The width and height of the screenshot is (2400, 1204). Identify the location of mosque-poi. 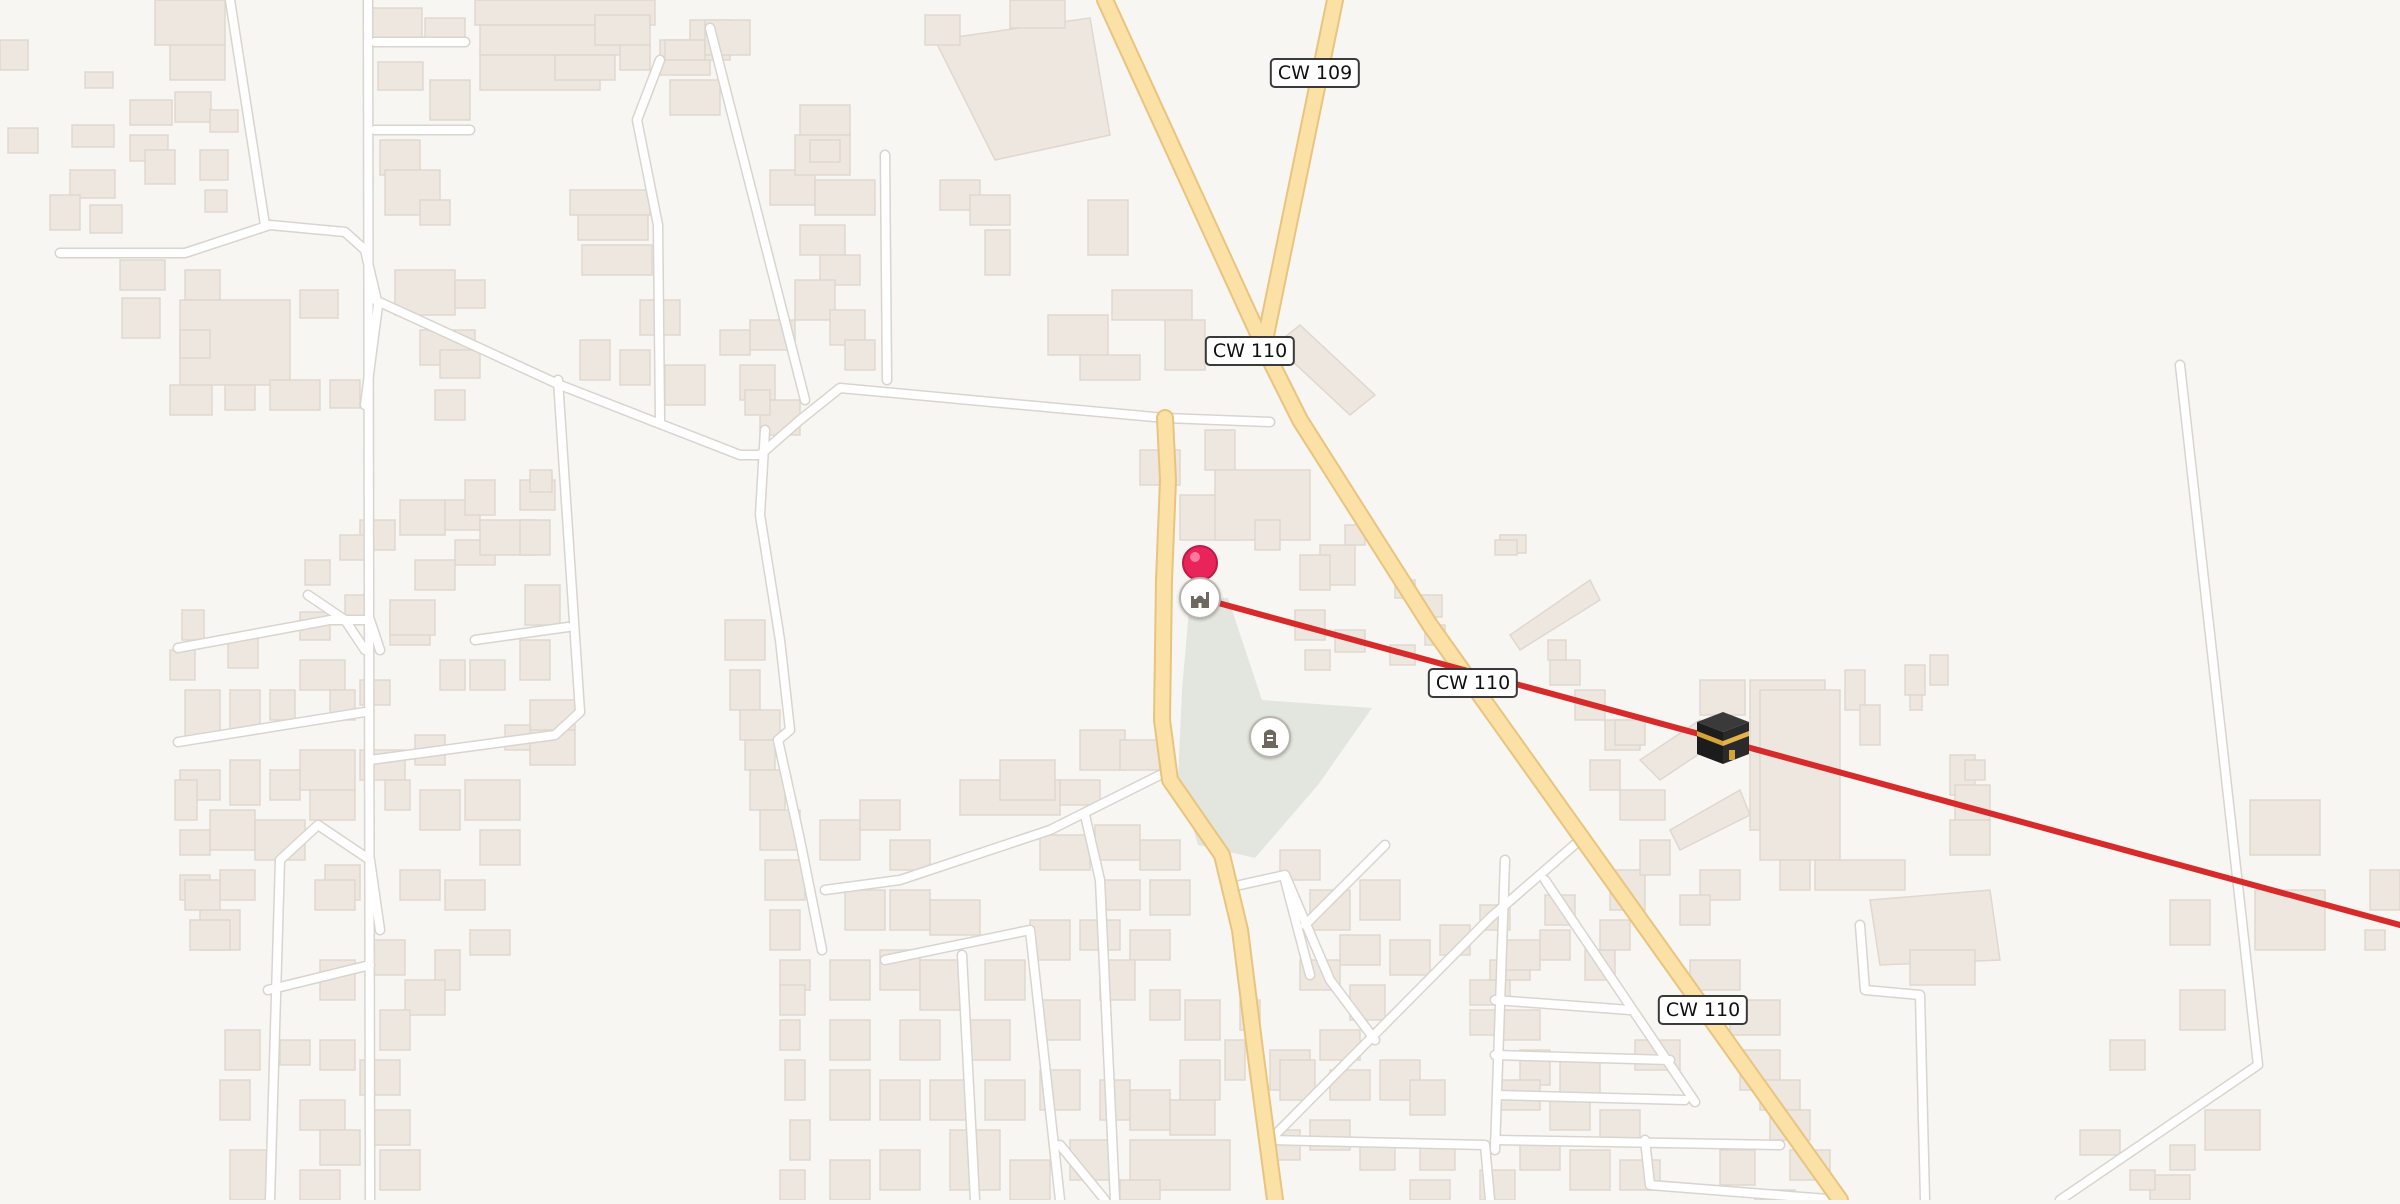
(1200, 598).